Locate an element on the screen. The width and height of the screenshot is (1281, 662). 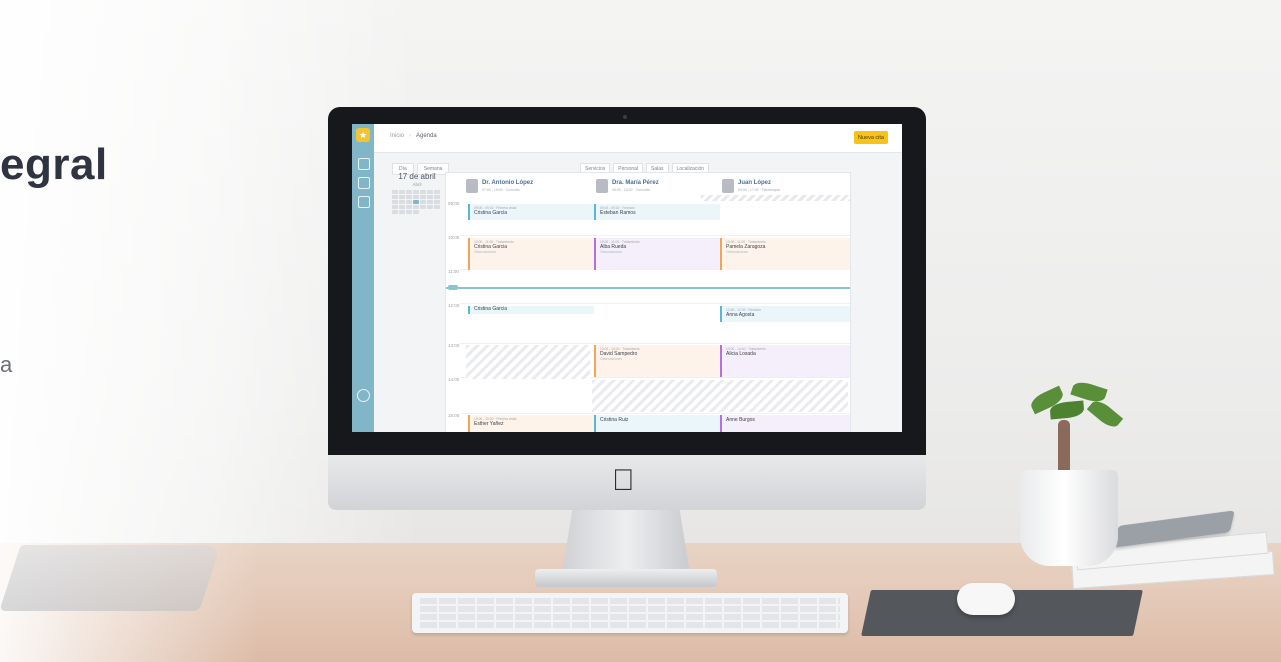
laptop-image is located at coordinates (110, 578).